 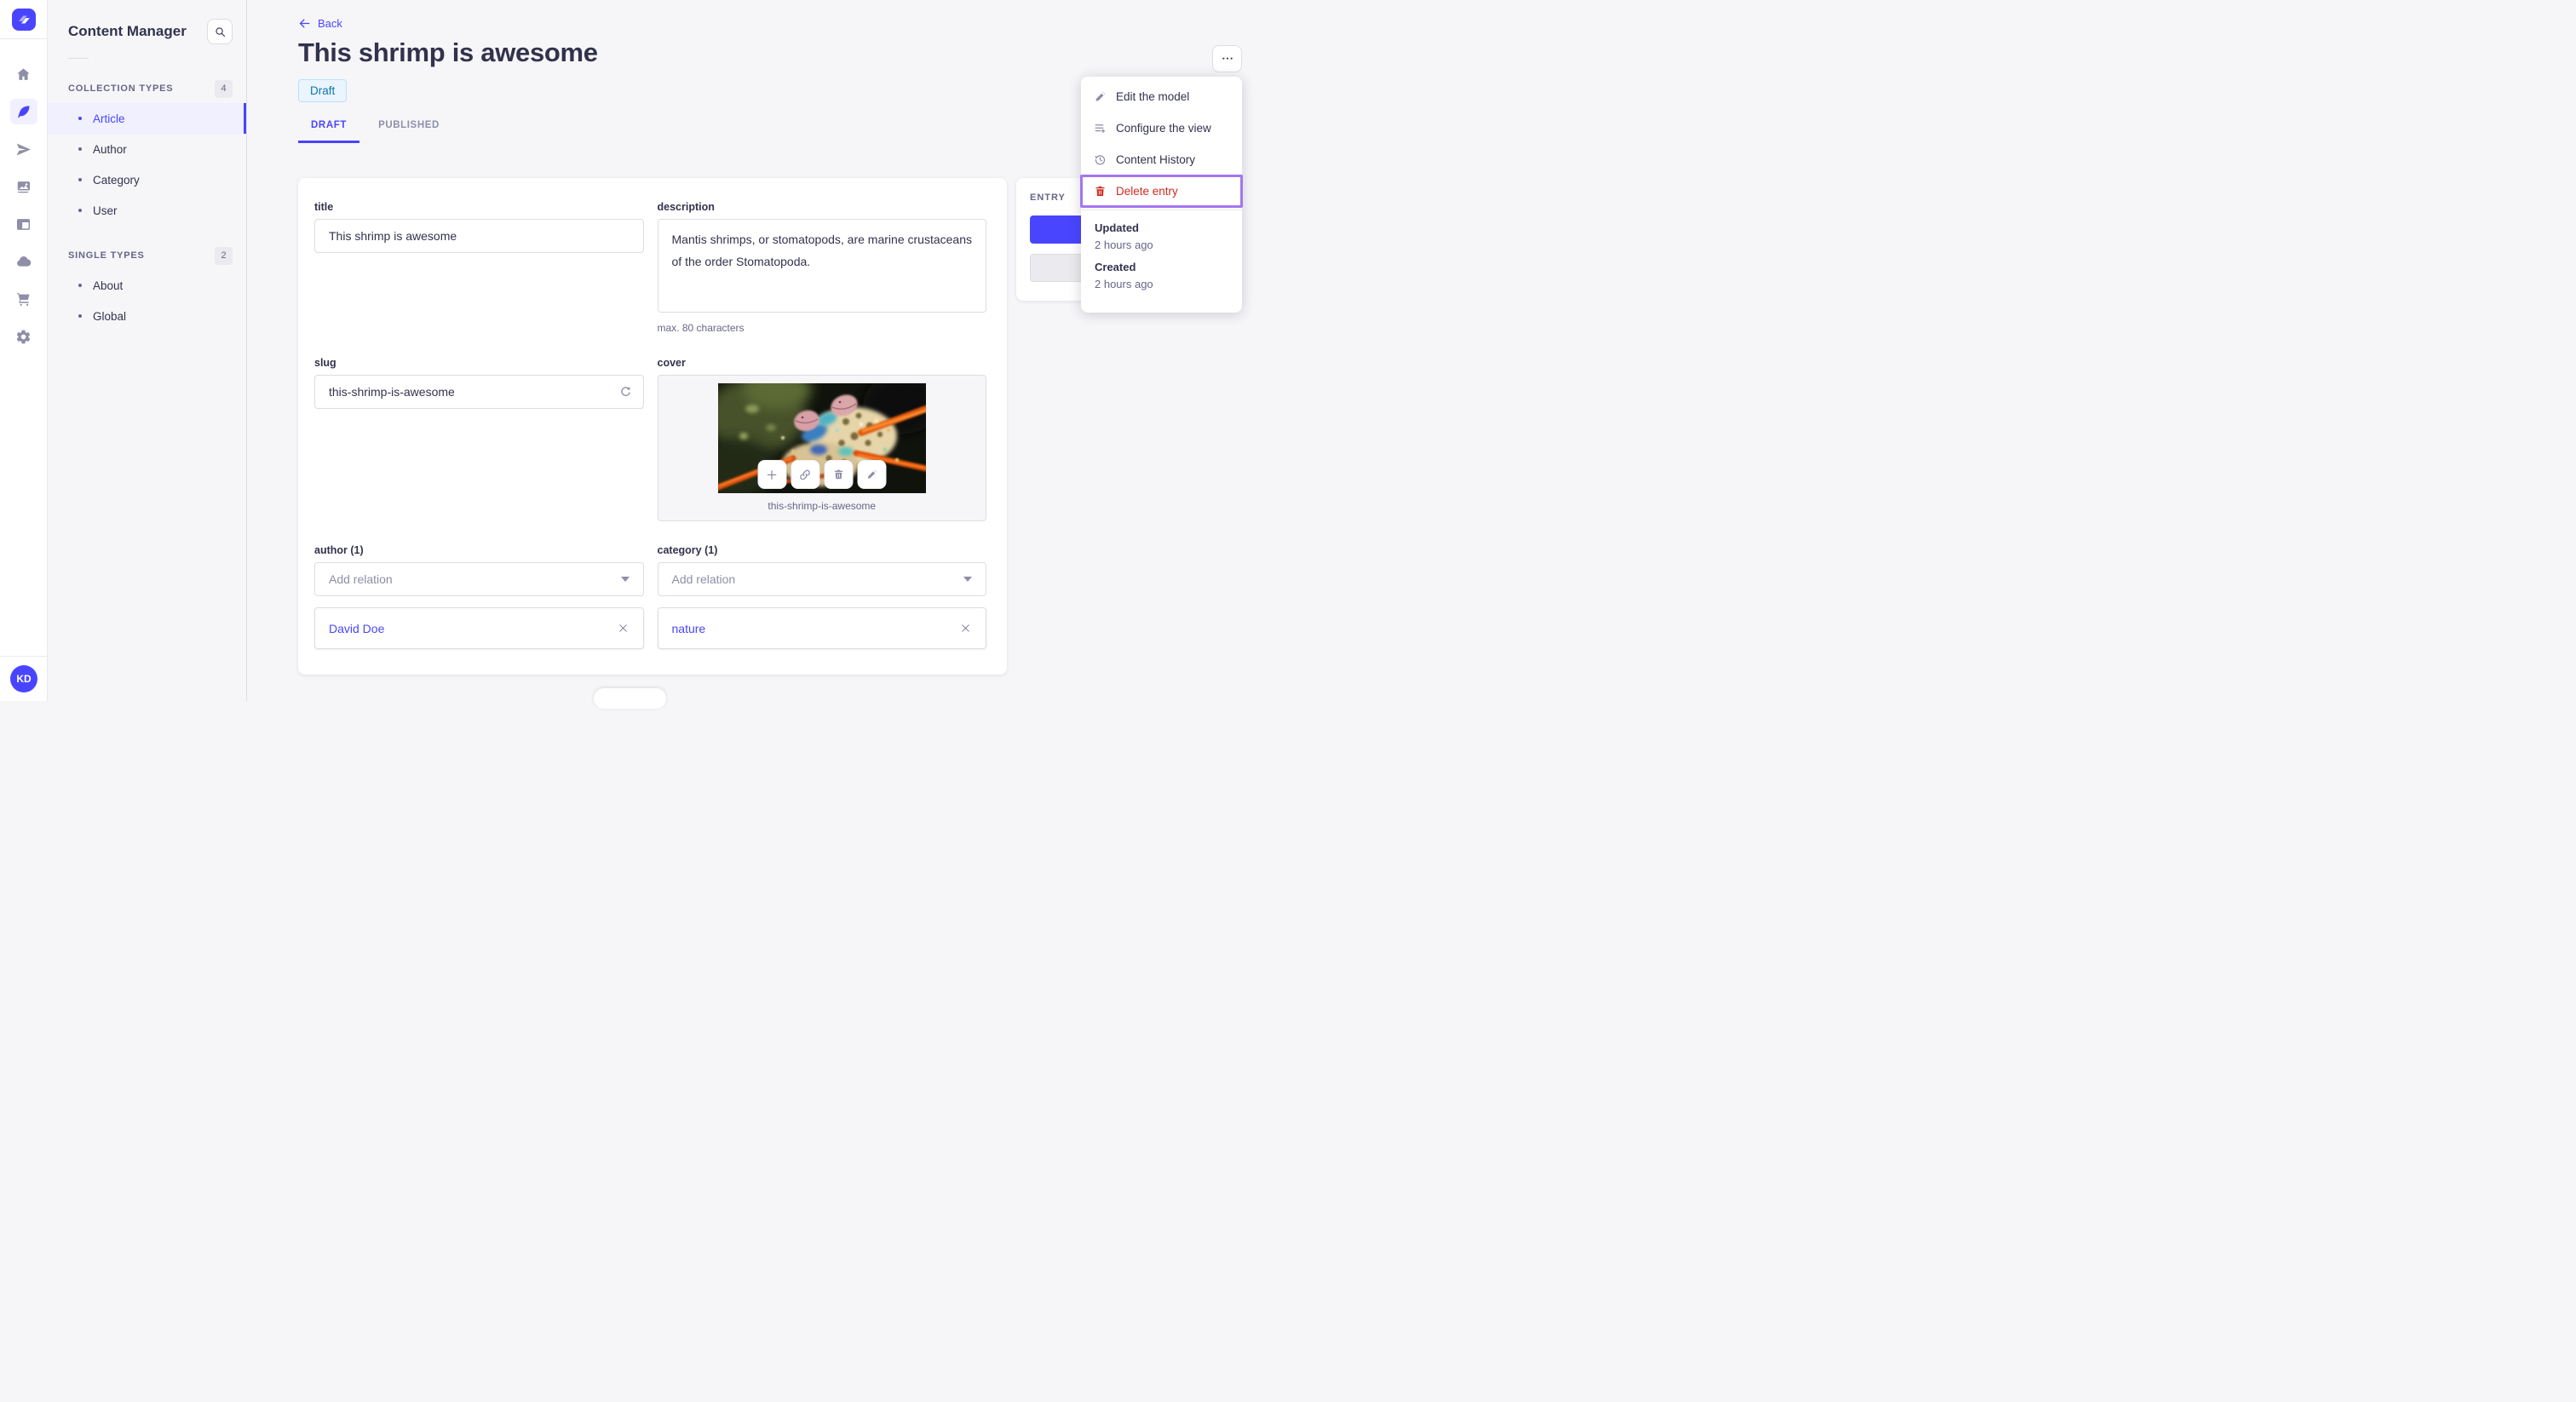 What do you see at coordinates (479, 579) in the screenshot?
I see `author-relation-select: Add relation` at bounding box center [479, 579].